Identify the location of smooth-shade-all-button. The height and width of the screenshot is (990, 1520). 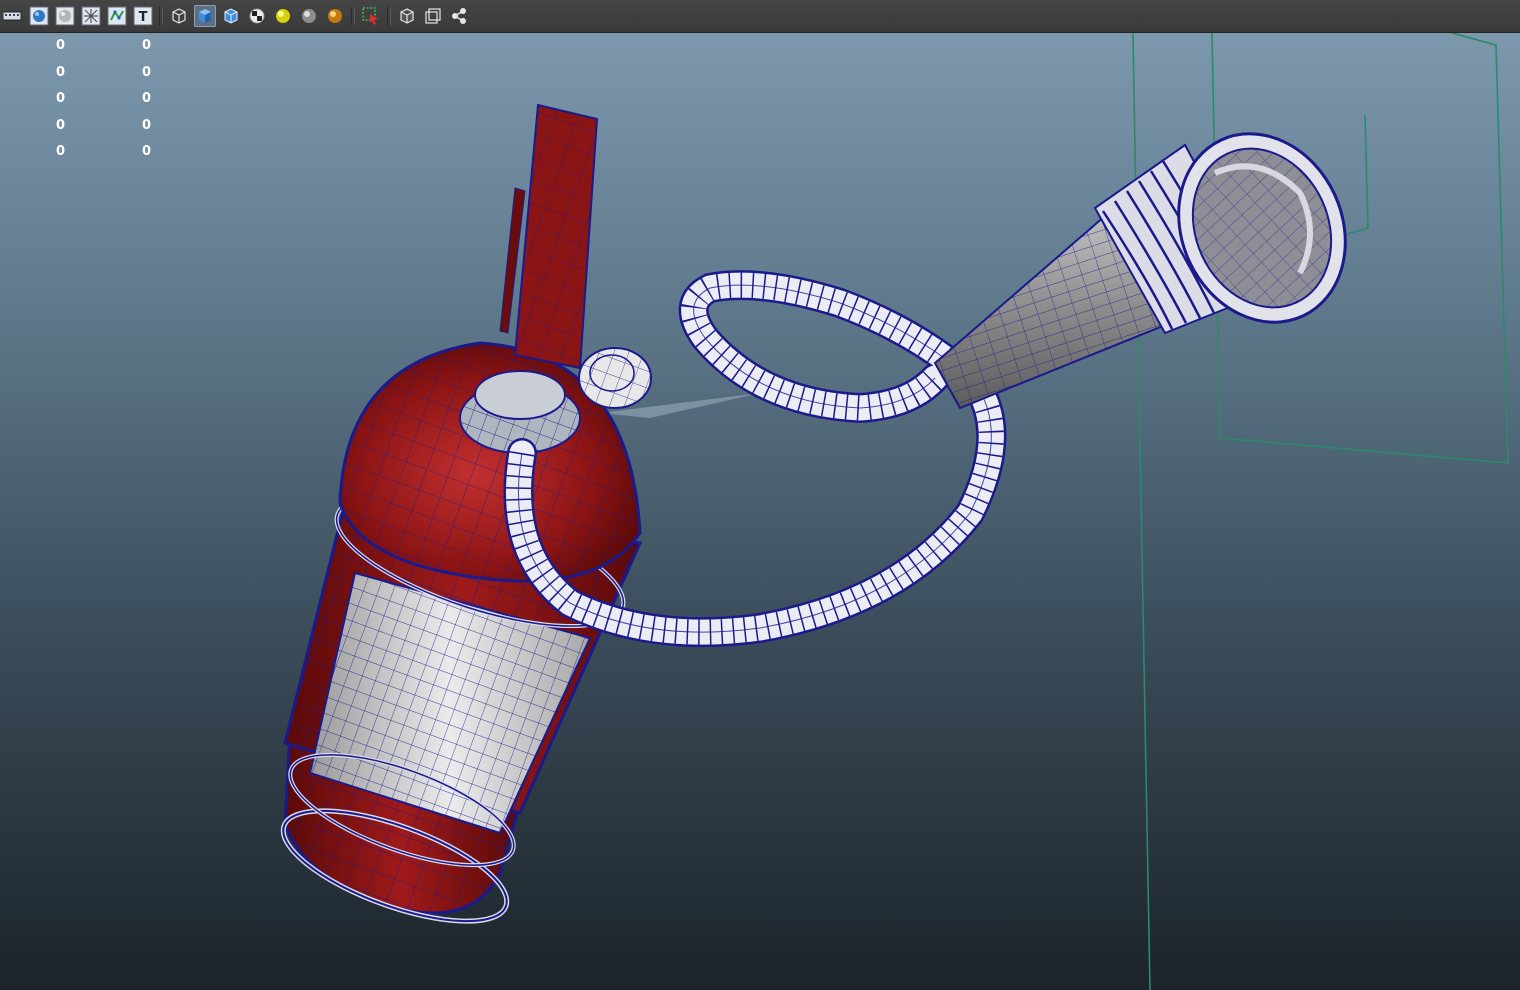
(205, 16).